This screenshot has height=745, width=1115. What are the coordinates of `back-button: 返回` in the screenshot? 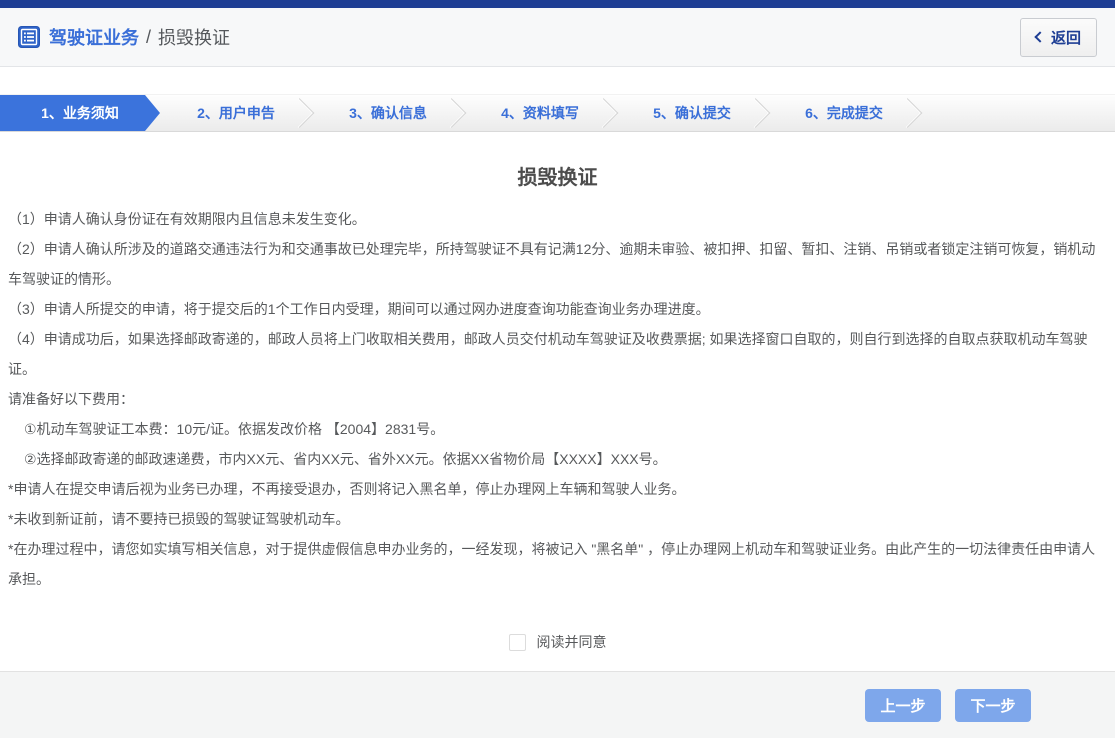 It's located at (1058, 37).